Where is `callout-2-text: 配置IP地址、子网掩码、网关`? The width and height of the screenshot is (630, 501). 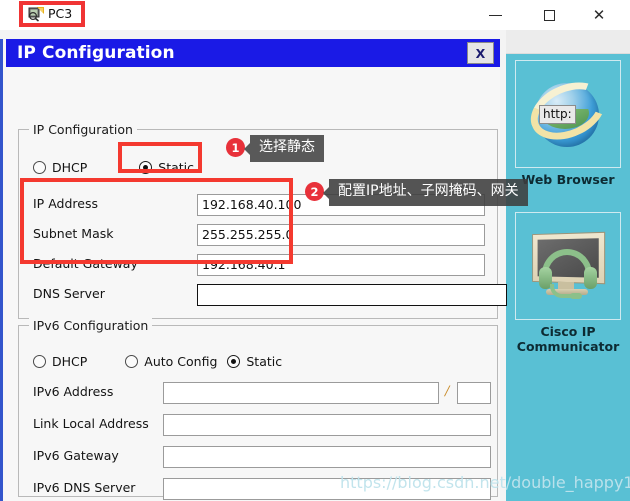
callout-2-text: 配置IP地址、子网掩码、网关 is located at coordinates (425, 192).